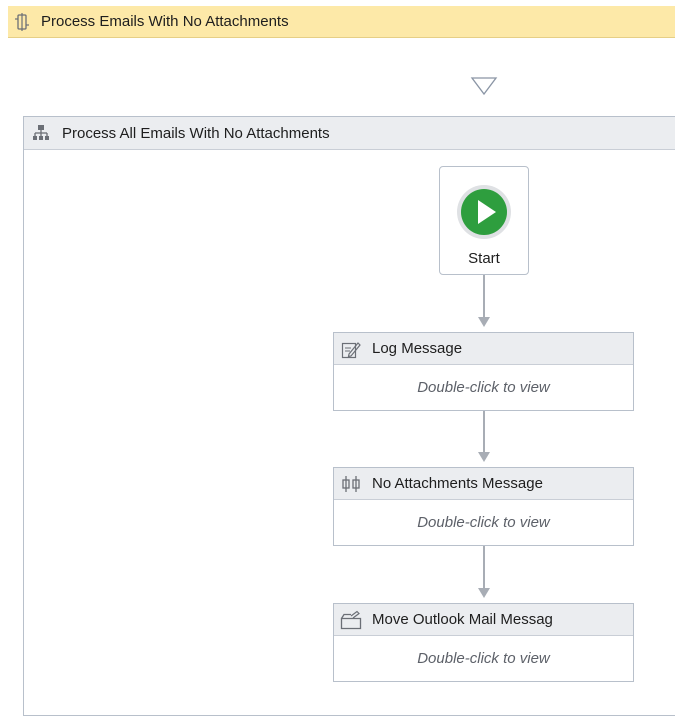  What do you see at coordinates (483, 349) in the screenshot?
I see `activity-header: Log Message` at bounding box center [483, 349].